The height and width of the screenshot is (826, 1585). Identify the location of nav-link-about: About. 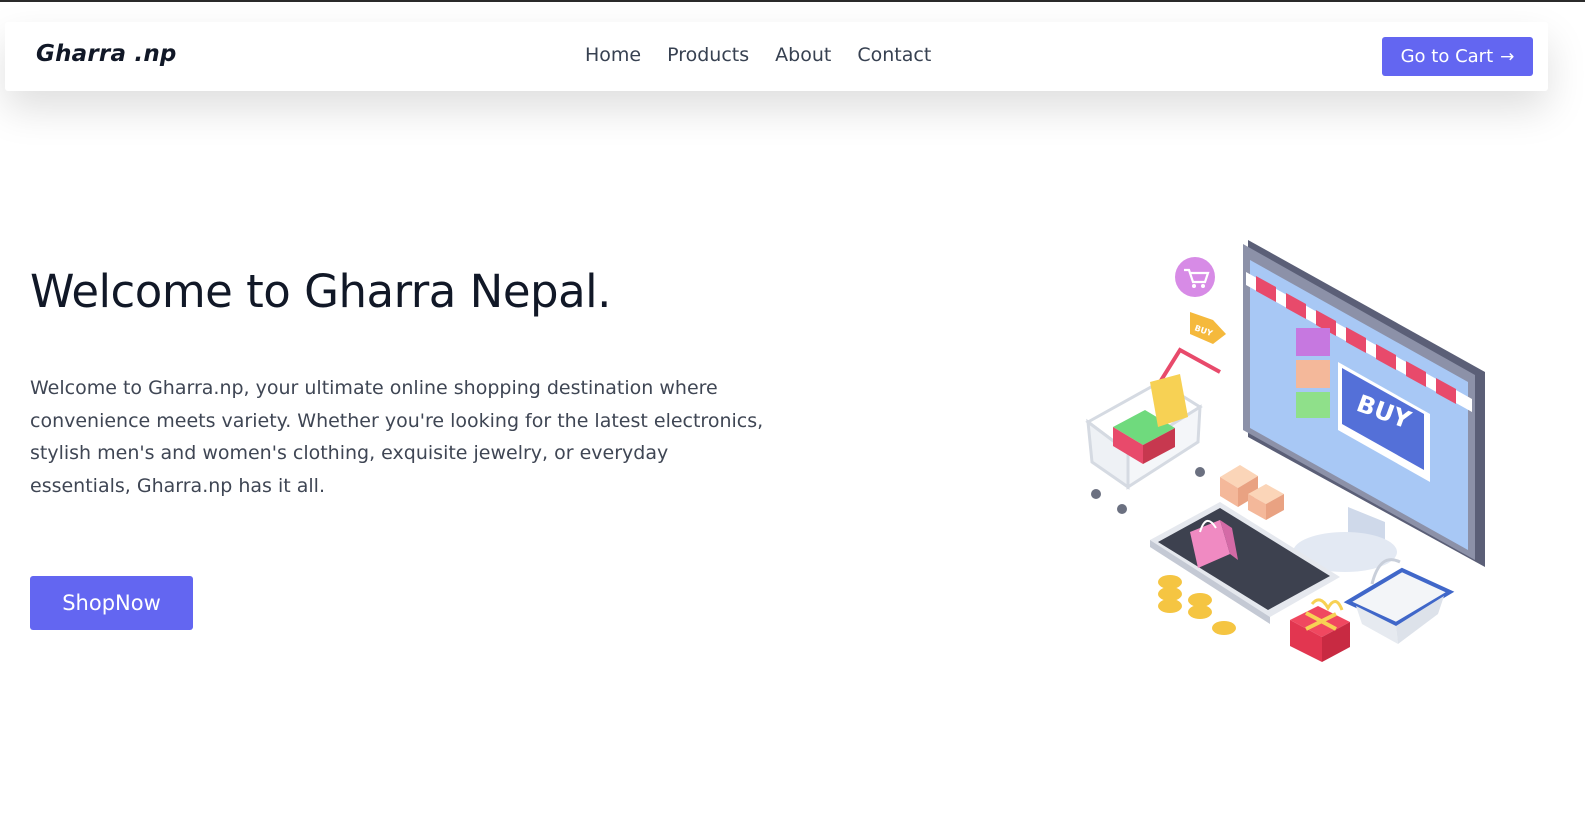
(803, 55).